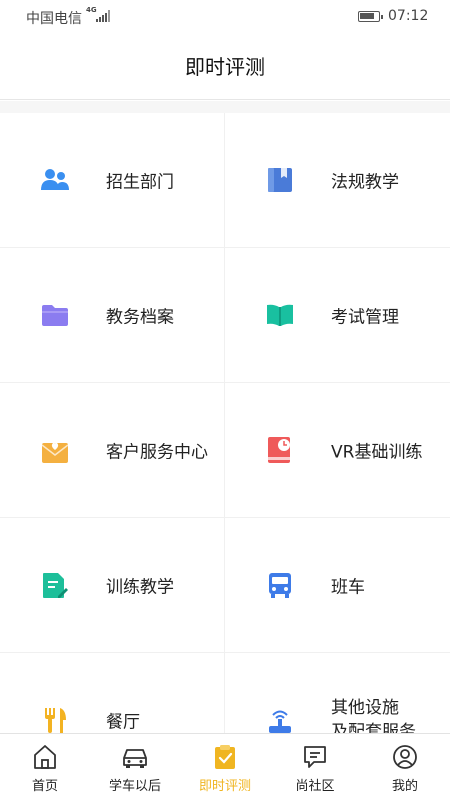  What do you see at coordinates (365, 708) in the screenshot?
I see `label-line-1: 其他设施` at bounding box center [365, 708].